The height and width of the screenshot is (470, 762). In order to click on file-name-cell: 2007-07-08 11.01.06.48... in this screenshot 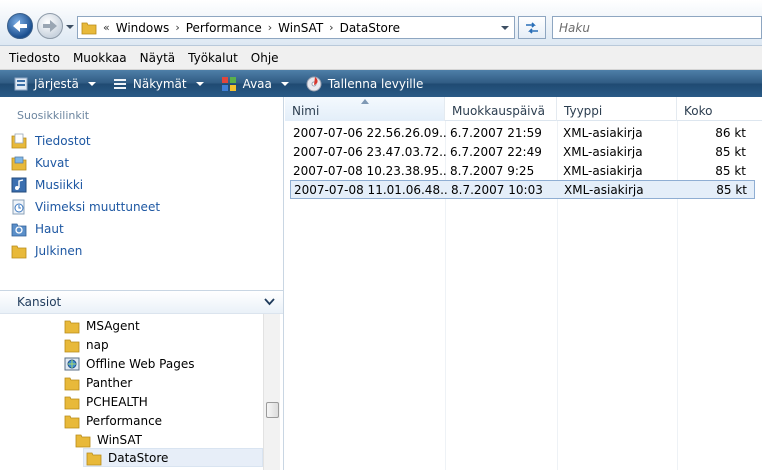, I will do `click(369, 190)`.